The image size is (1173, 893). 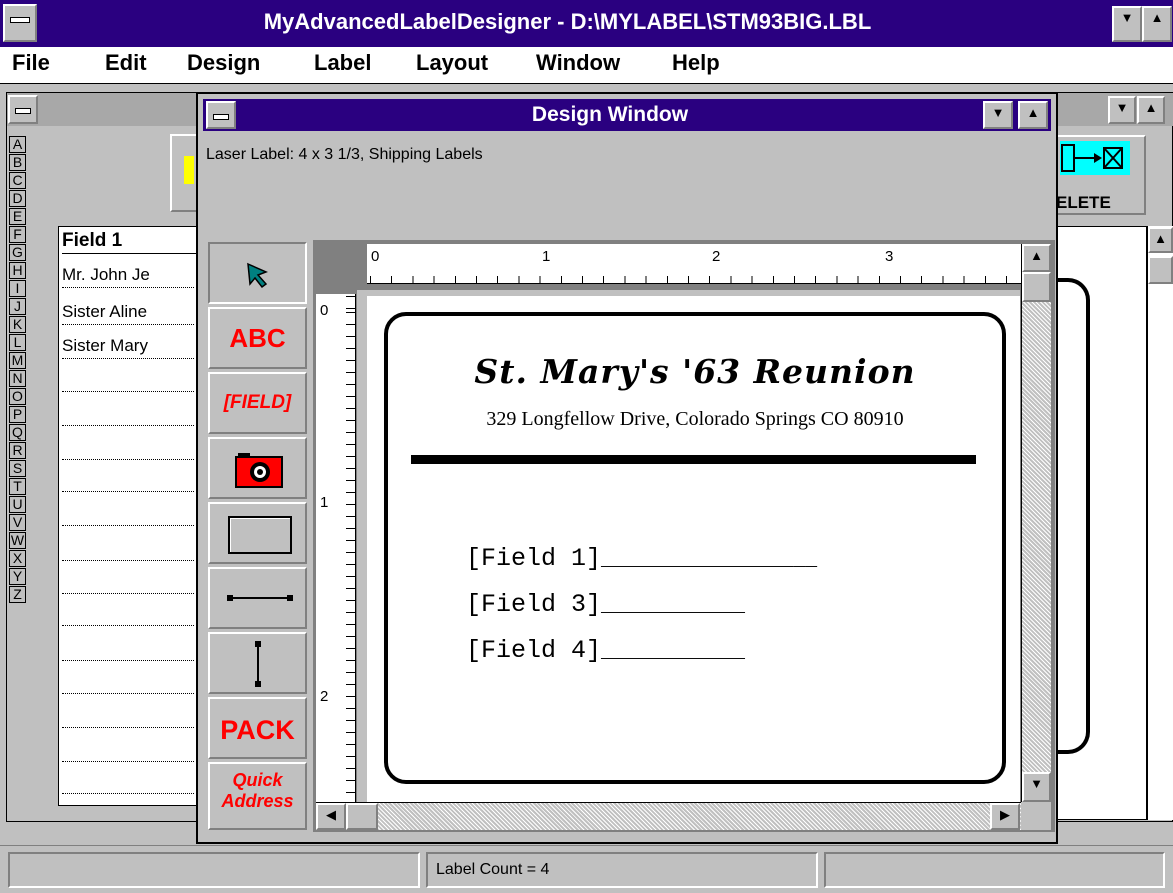 What do you see at coordinates (673, 606) in the screenshot?
I see `field-3-underline: ____________` at bounding box center [673, 606].